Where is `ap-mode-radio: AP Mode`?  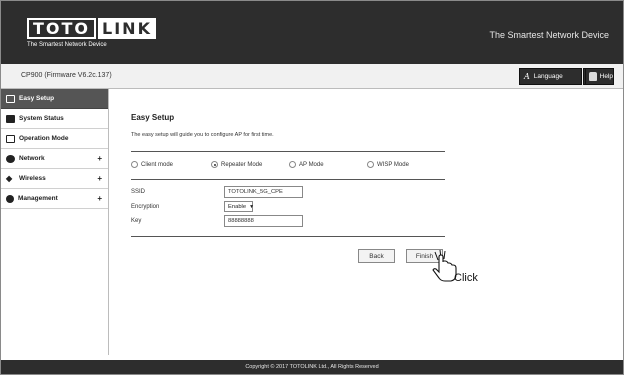 ap-mode-radio: AP Mode is located at coordinates (306, 164).